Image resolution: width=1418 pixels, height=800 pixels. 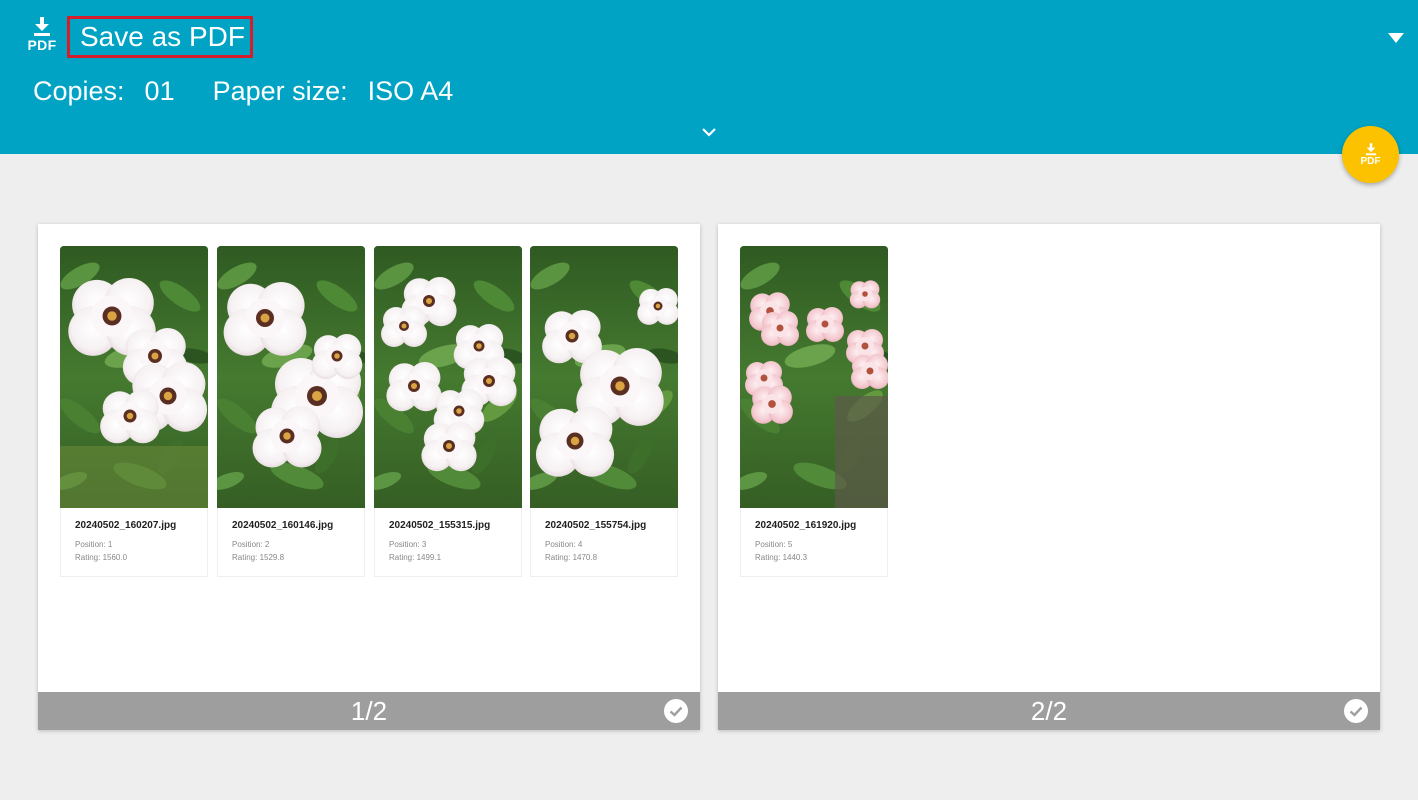 I want to click on photo-rating: Rating: 1470.8, so click(x=571, y=557).